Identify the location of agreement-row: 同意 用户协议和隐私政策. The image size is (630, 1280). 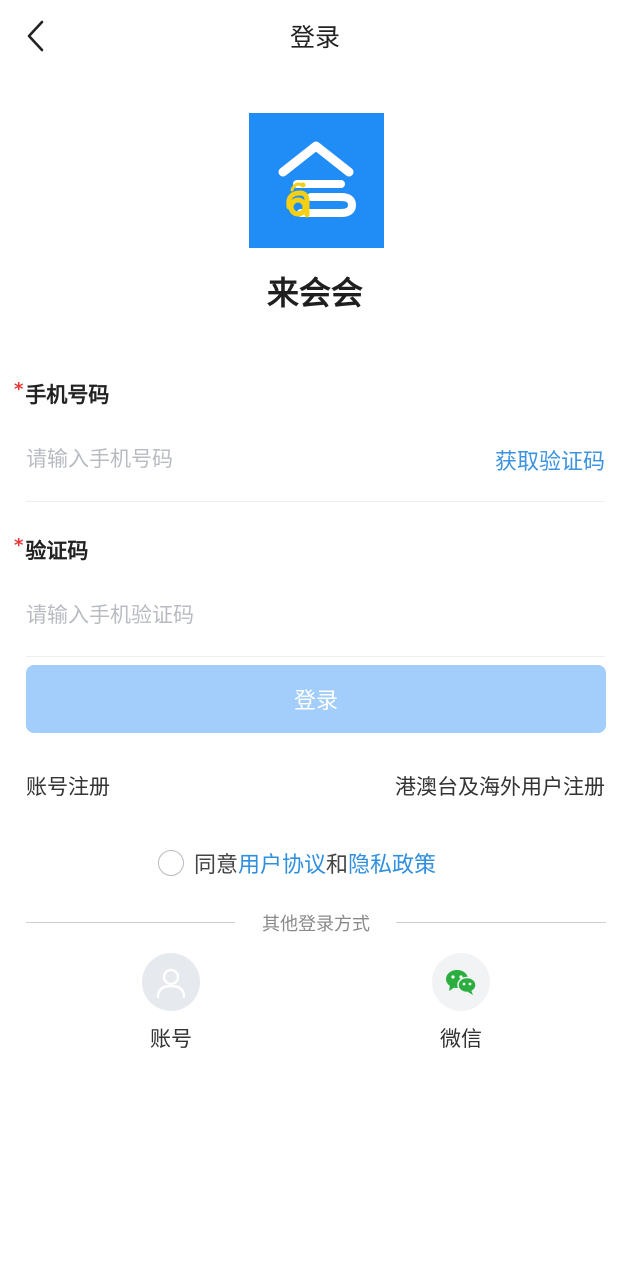
(297, 863).